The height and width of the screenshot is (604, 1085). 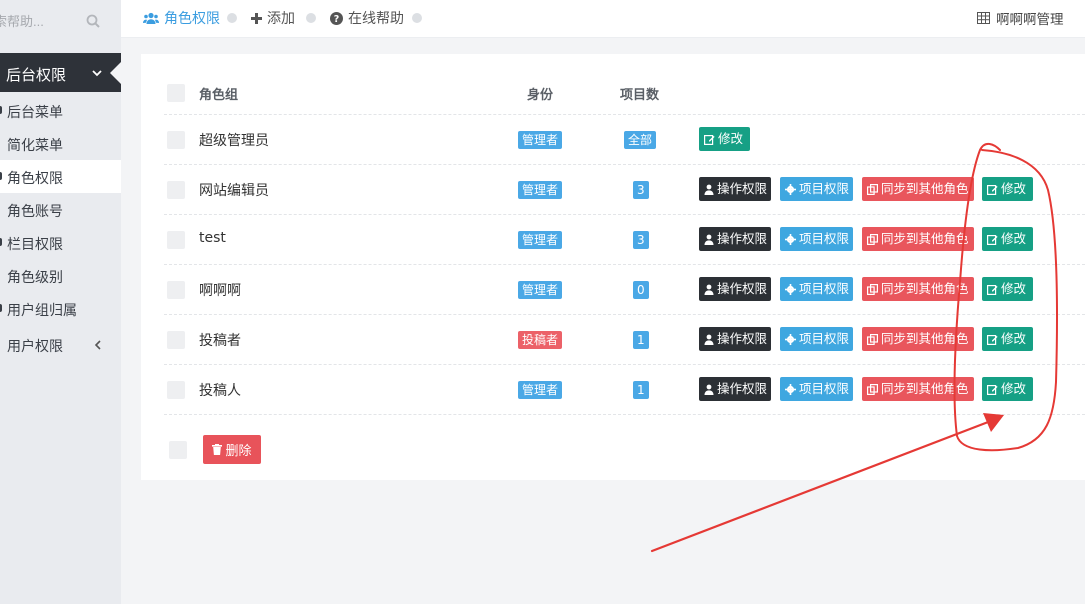 I want to click on question-circle-icon: ?, so click(x=336, y=18).